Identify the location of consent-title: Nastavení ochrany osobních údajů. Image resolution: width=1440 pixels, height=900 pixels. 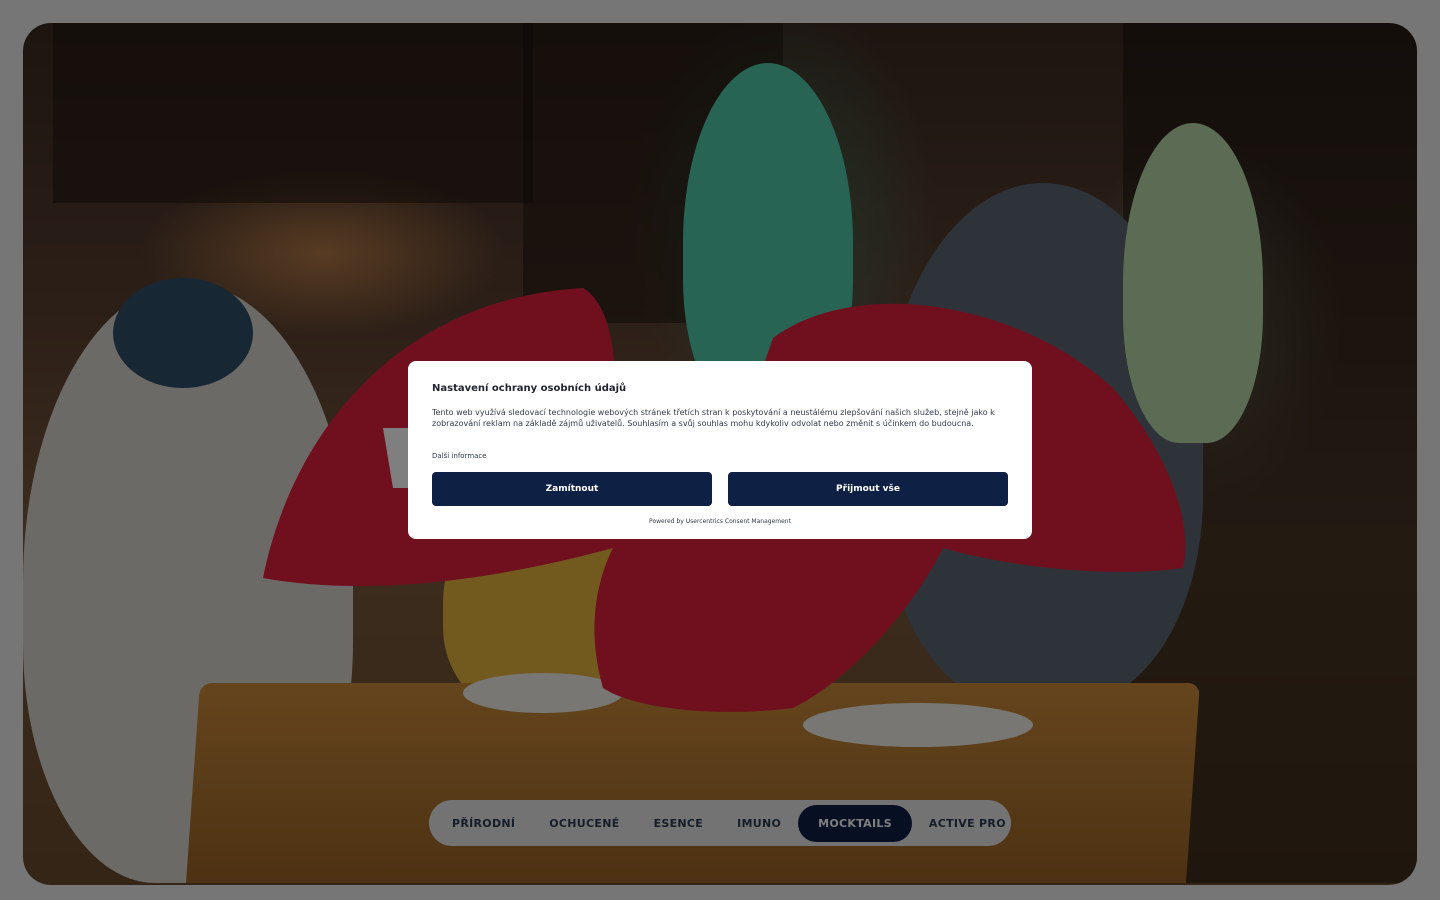
(529, 388).